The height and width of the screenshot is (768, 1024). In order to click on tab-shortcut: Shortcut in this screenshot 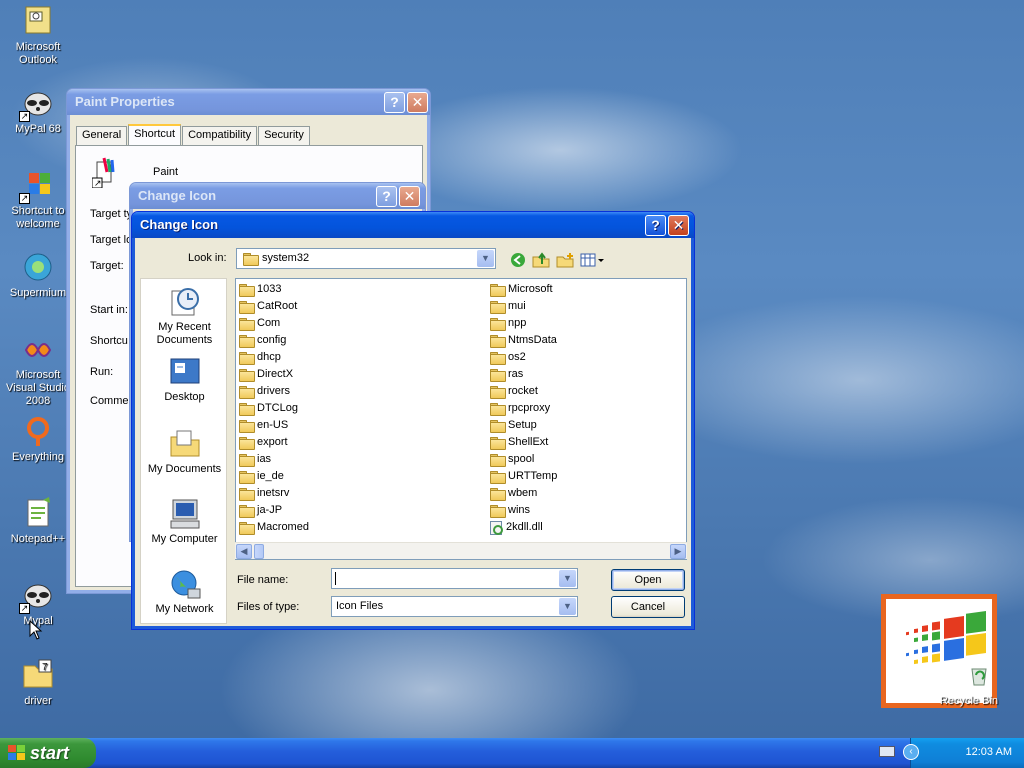, I will do `click(155, 134)`.